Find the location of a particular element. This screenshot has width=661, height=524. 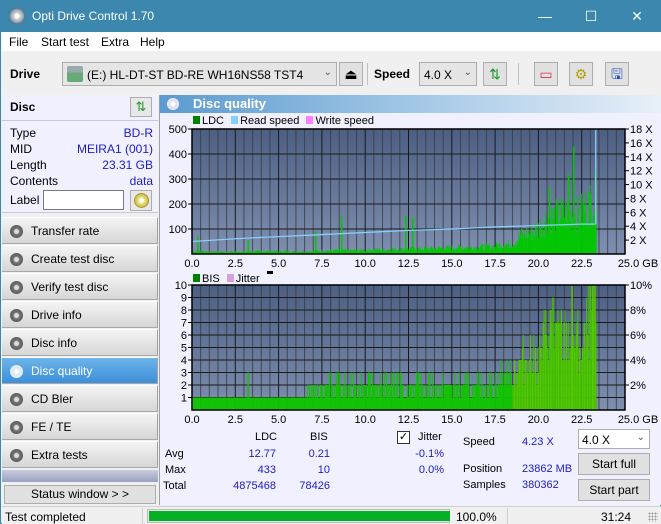

total-bis: 78426 is located at coordinates (314, 486).